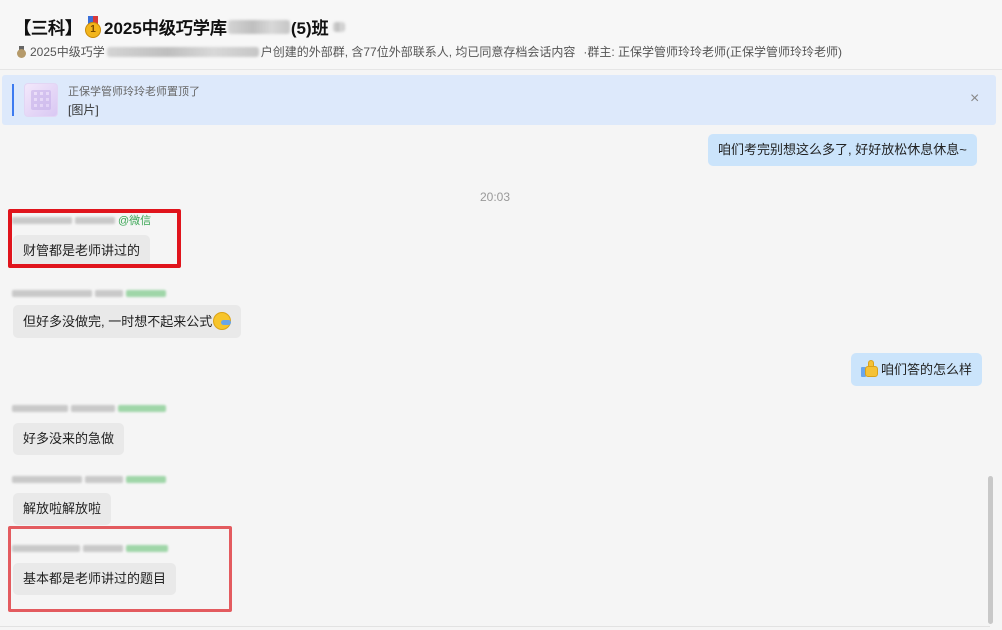 The width and height of the screenshot is (1002, 630). What do you see at coordinates (182, 51) in the screenshot?
I see `redacted-subtitle` at bounding box center [182, 51].